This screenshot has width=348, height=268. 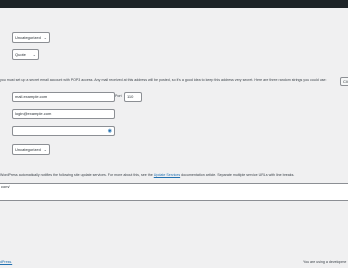 I want to click on admin-top-bar, so click(x=174, y=4).